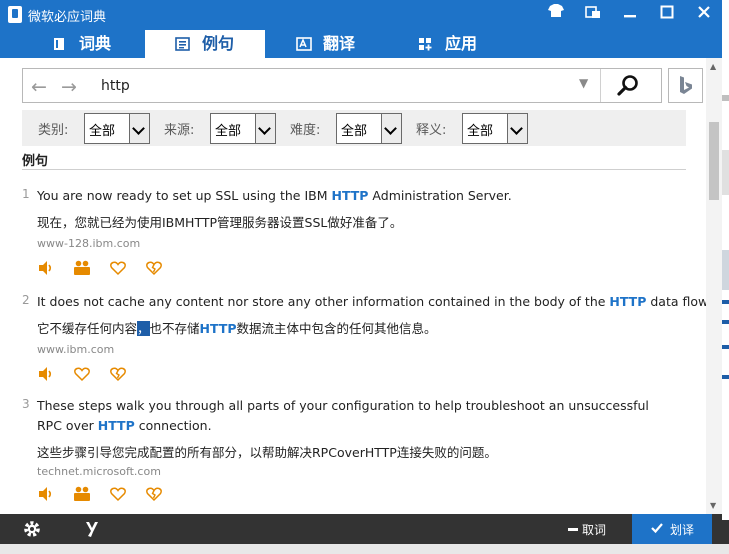  I want to click on skin-brush-icon, so click(92, 531).